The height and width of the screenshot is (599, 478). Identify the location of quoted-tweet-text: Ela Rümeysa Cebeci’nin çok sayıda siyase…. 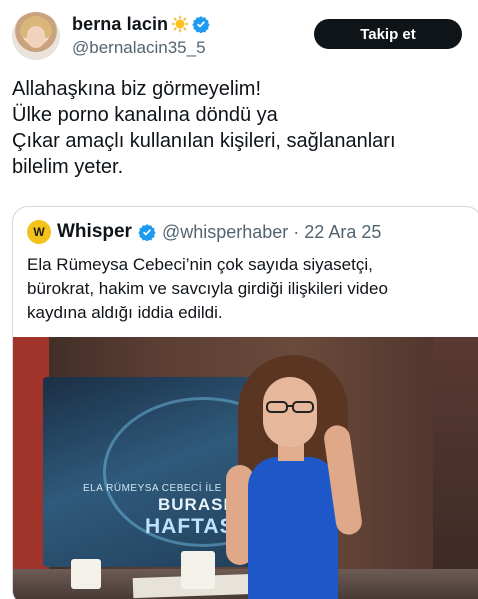
(252, 289).